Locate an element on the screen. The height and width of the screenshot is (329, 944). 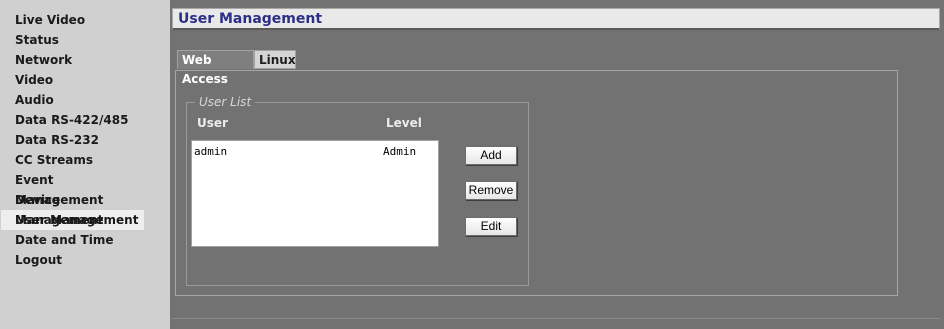
sidebar-item-date-and-time: Date and Time is located at coordinates (72, 240).